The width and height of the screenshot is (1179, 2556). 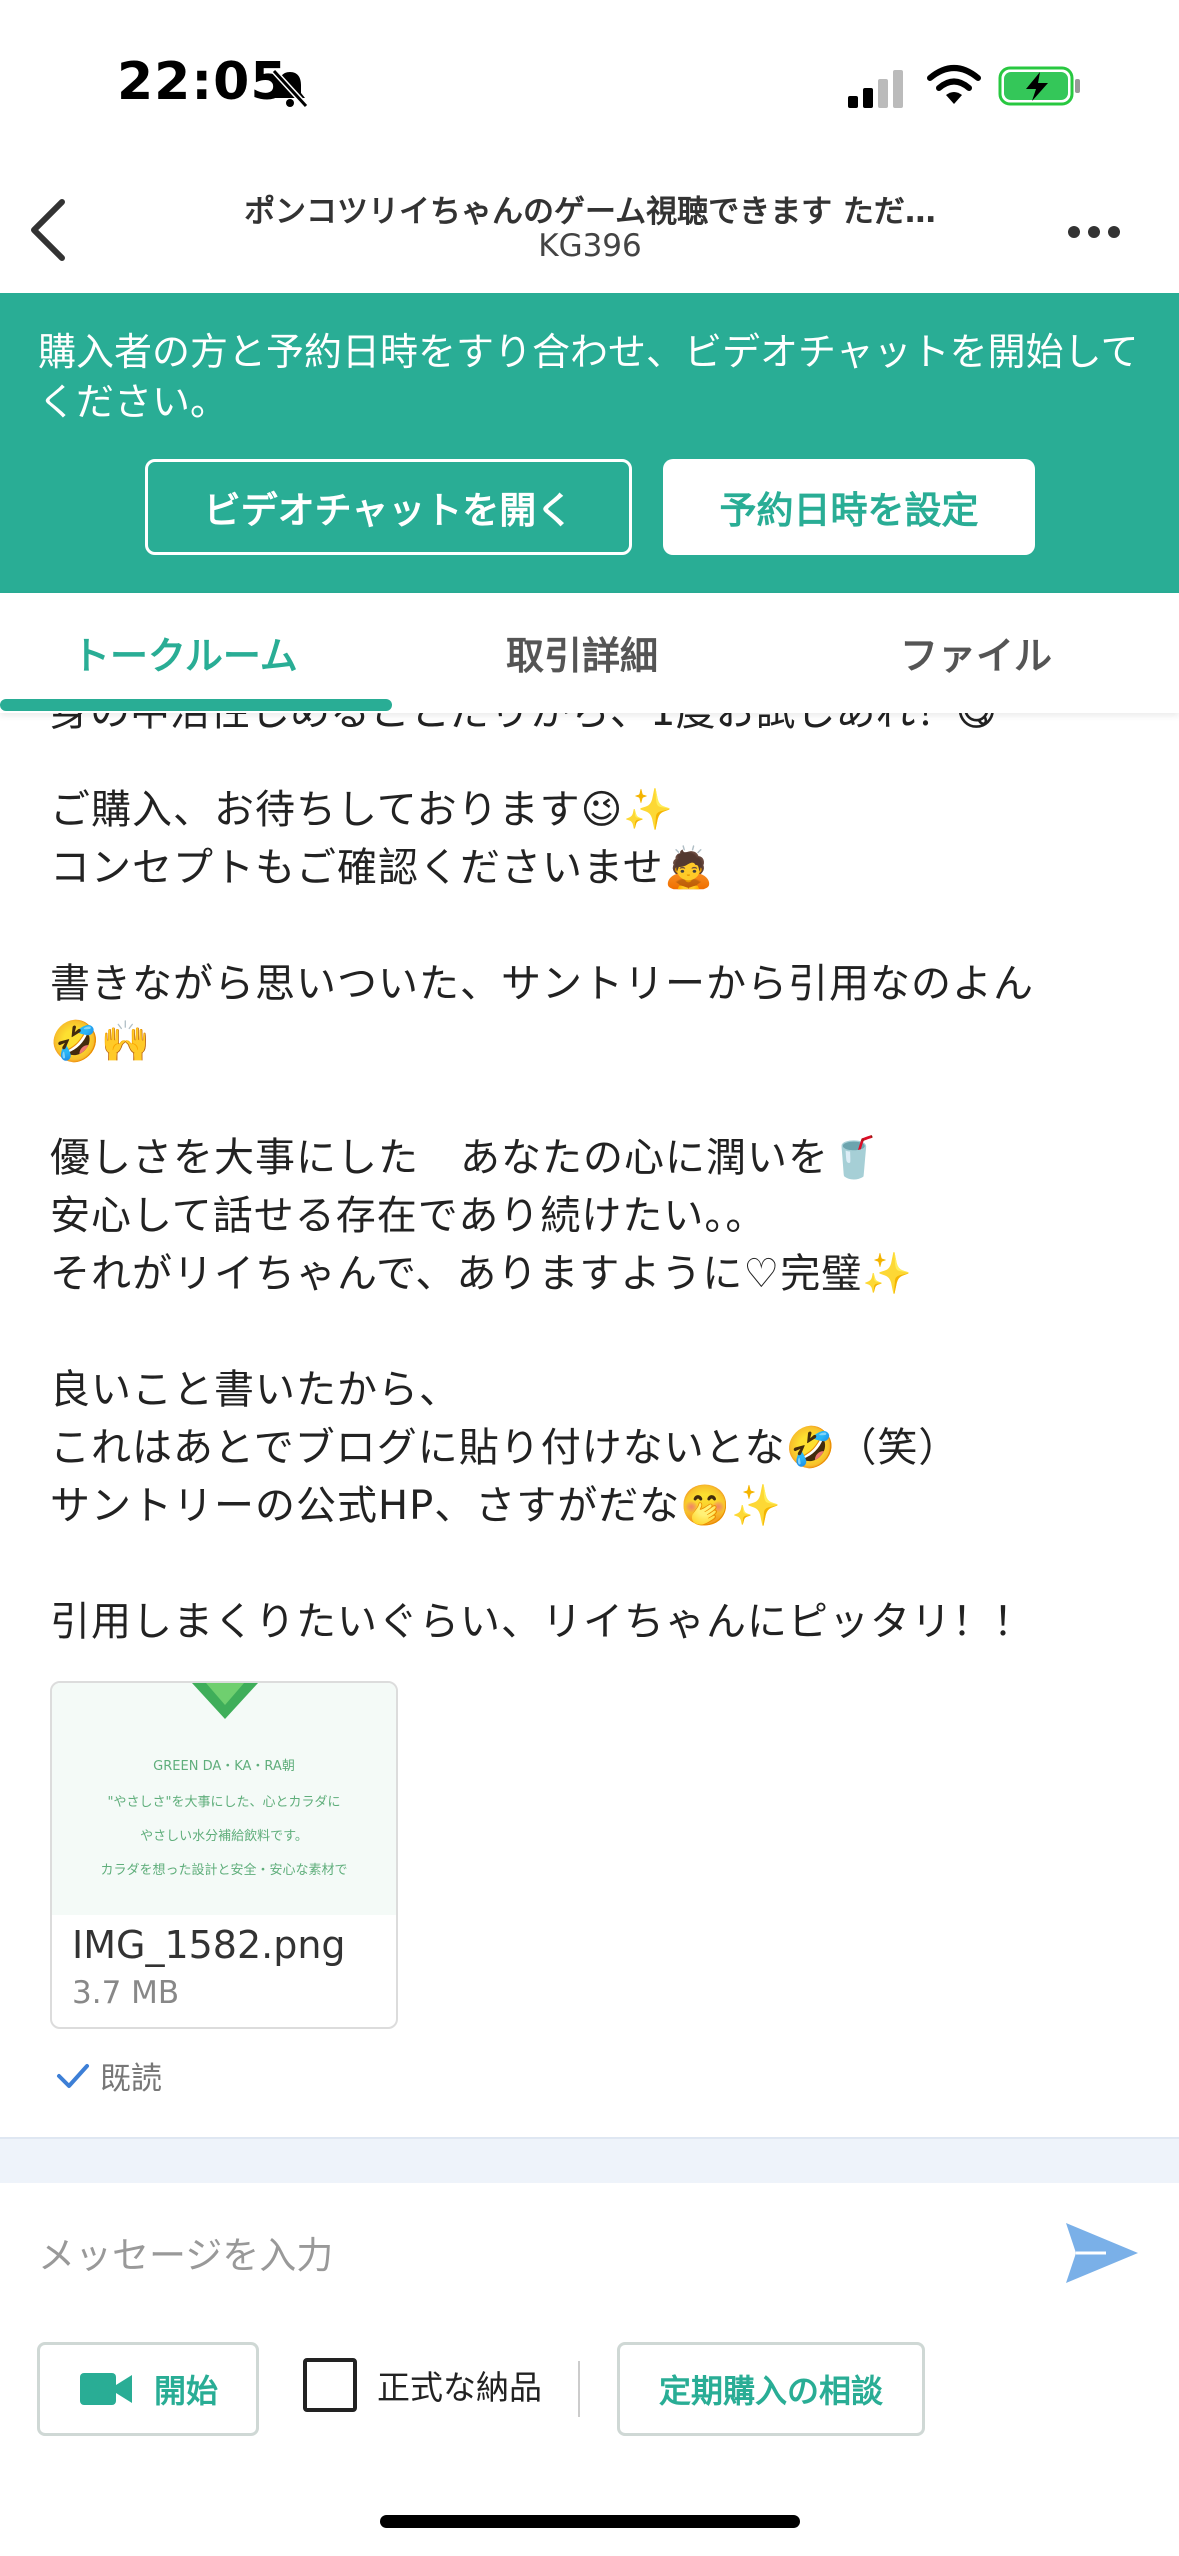 What do you see at coordinates (588, 377) in the screenshot?
I see `banner-text: 購入者の方と予約日時をすり合わせ、ビデオチャットを開始してください。` at bounding box center [588, 377].